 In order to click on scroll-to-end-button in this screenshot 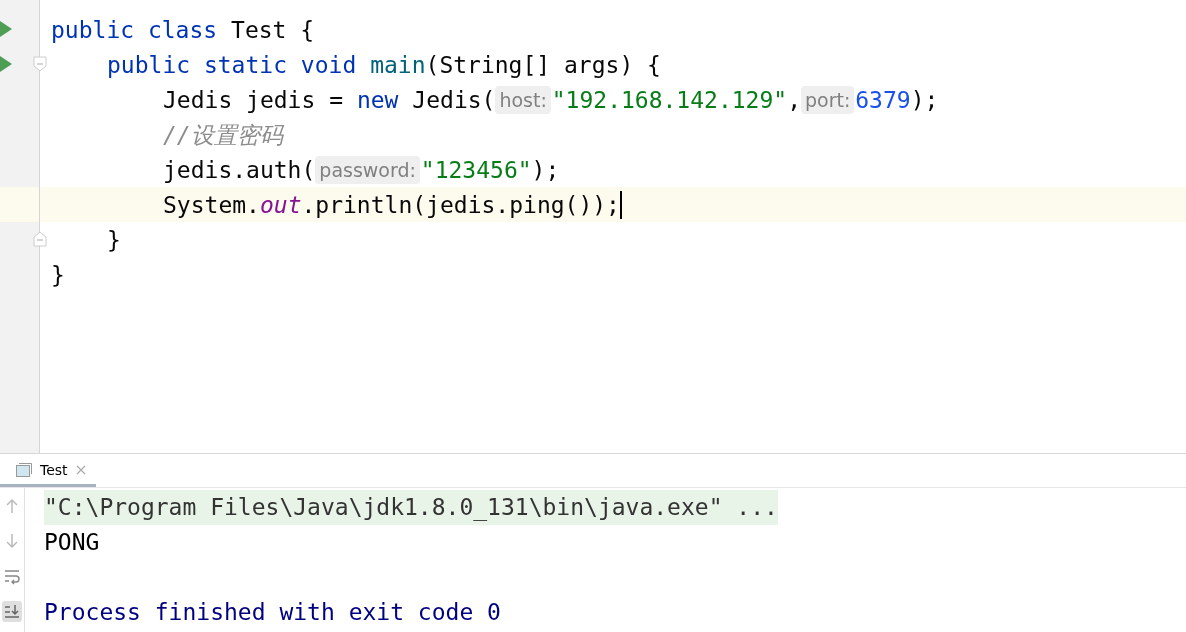, I will do `click(12, 611)`.